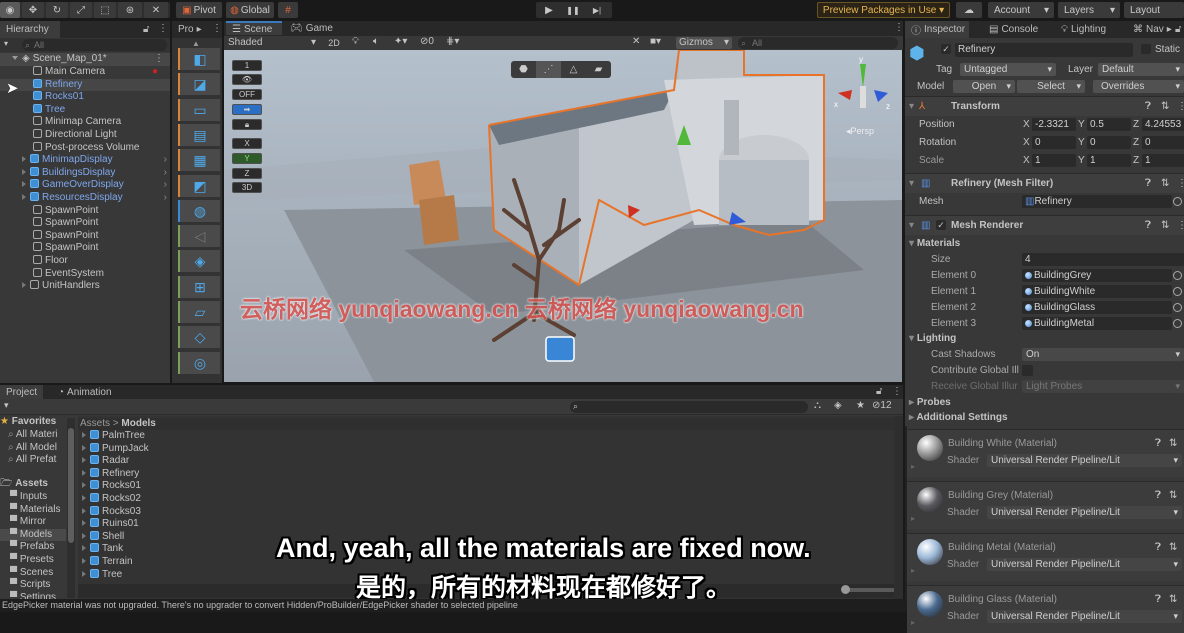 The image size is (1184, 633). I want to click on favorites-star-icon: ★, so click(860, 405).